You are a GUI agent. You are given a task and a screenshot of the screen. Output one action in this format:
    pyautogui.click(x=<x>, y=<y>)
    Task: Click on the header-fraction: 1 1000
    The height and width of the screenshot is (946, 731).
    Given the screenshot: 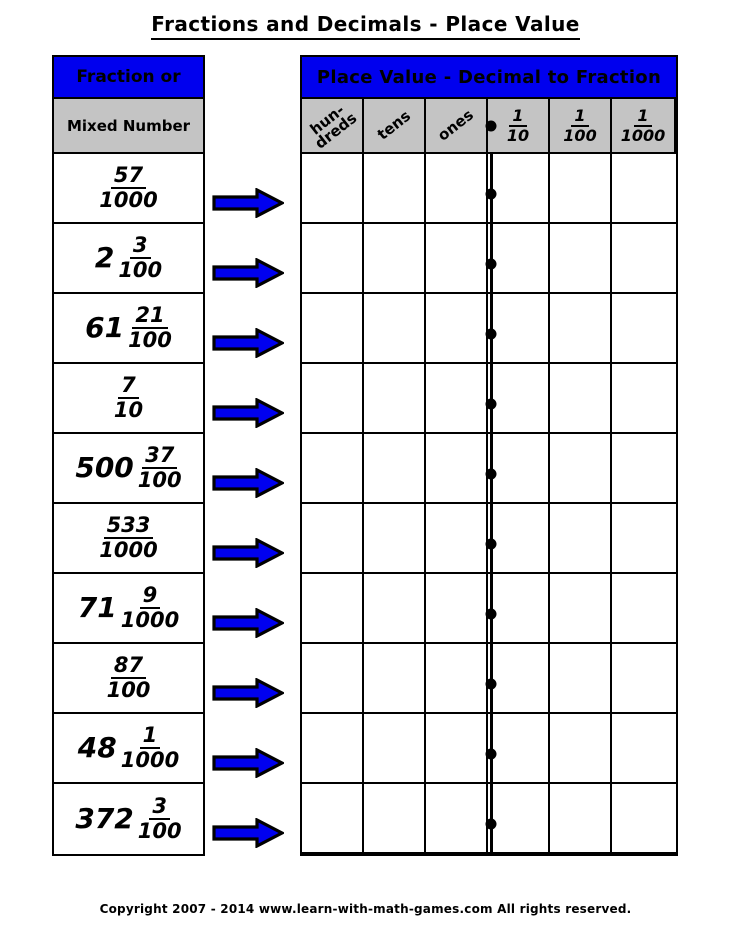 What is the action you would take?
    pyautogui.click(x=643, y=126)
    